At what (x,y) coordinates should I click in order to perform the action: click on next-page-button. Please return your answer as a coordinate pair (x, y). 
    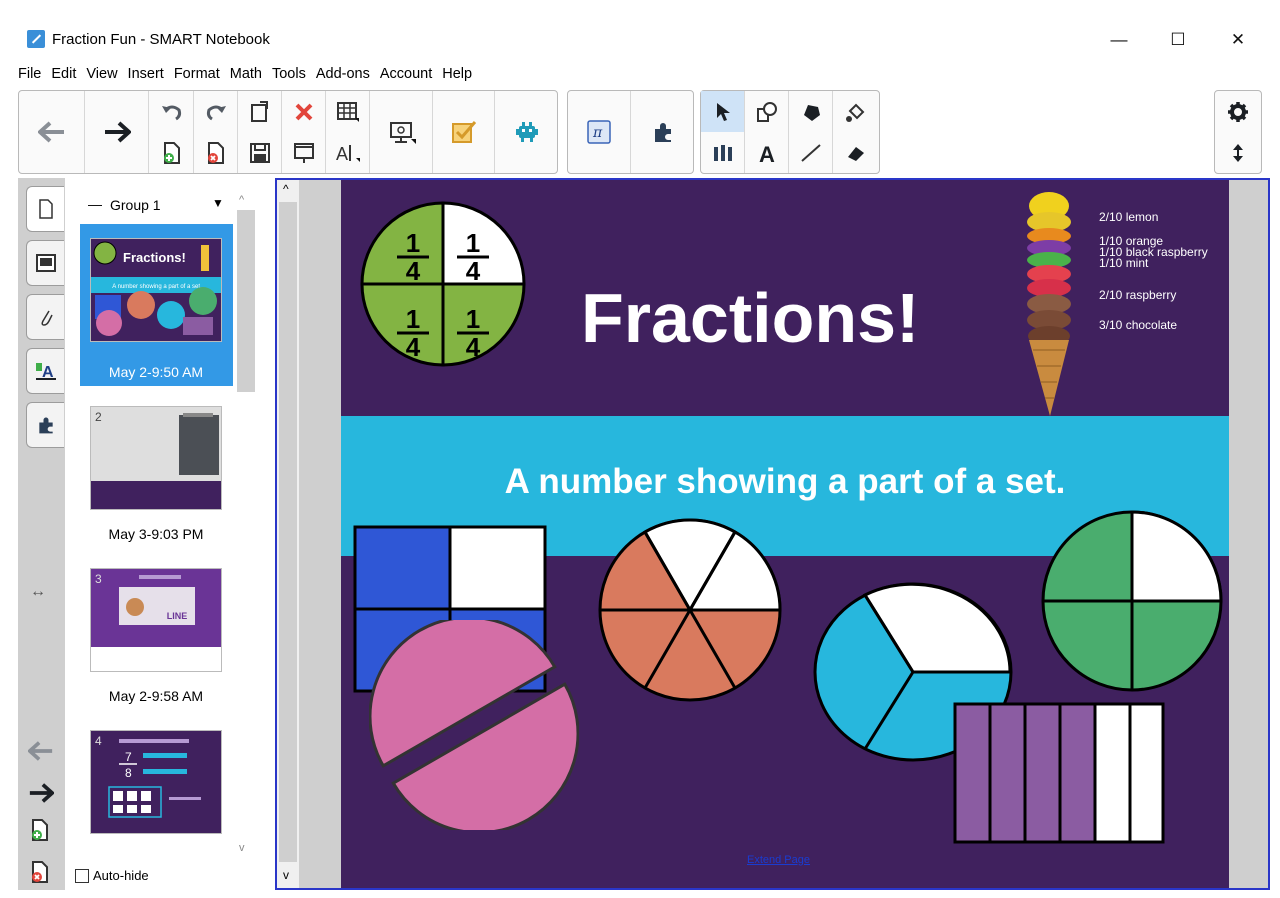
    Looking at the image, I should click on (117, 132).